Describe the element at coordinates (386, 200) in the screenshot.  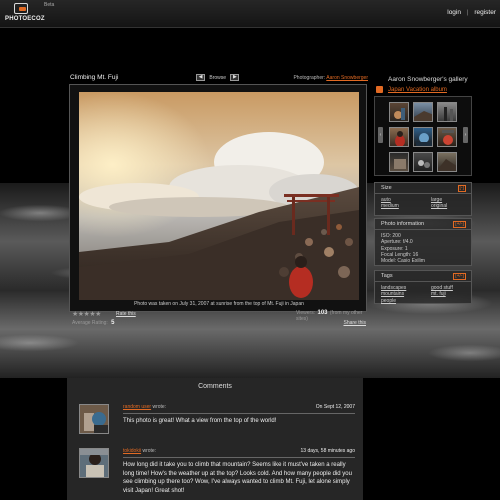
I see `size-option: auto` at that location.